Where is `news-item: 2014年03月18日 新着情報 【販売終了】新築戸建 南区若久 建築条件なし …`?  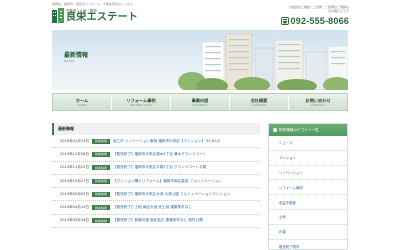 news-item: 2014年03月18日 新着情報 【販売終了】新築戸建 南区若久 建築条件なし … is located at coordinates (156, 222).